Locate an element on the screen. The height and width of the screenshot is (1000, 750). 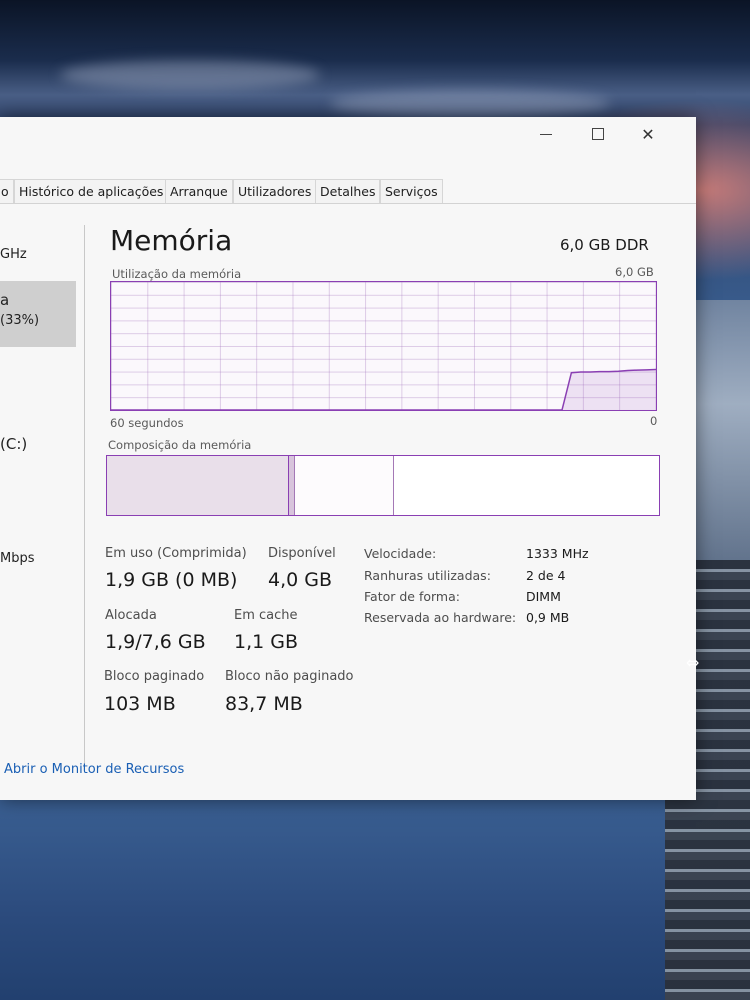
memory-usage-plot is located at coordinates (383, 389).